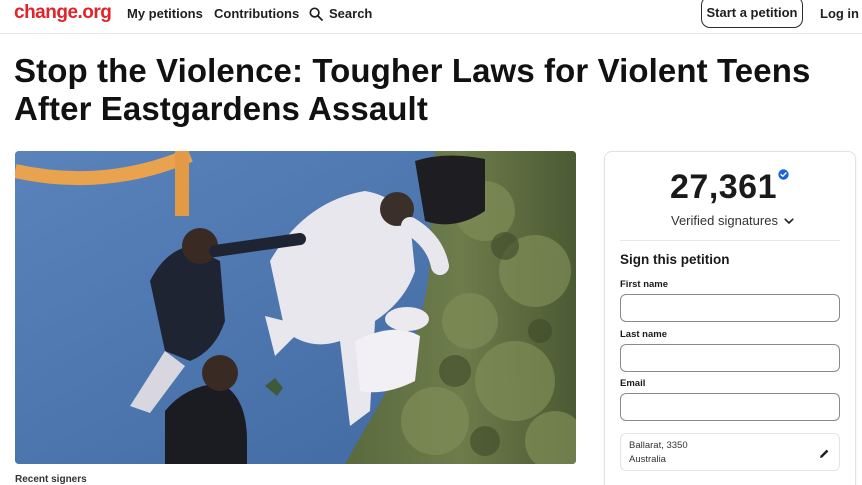 The height and width of the screenshot is (485, 862). What do you see at coordinates (724, 220) in the screenshot?
I see `verified-signatures-label: Verified signatures` at bounding box center [724, 220].